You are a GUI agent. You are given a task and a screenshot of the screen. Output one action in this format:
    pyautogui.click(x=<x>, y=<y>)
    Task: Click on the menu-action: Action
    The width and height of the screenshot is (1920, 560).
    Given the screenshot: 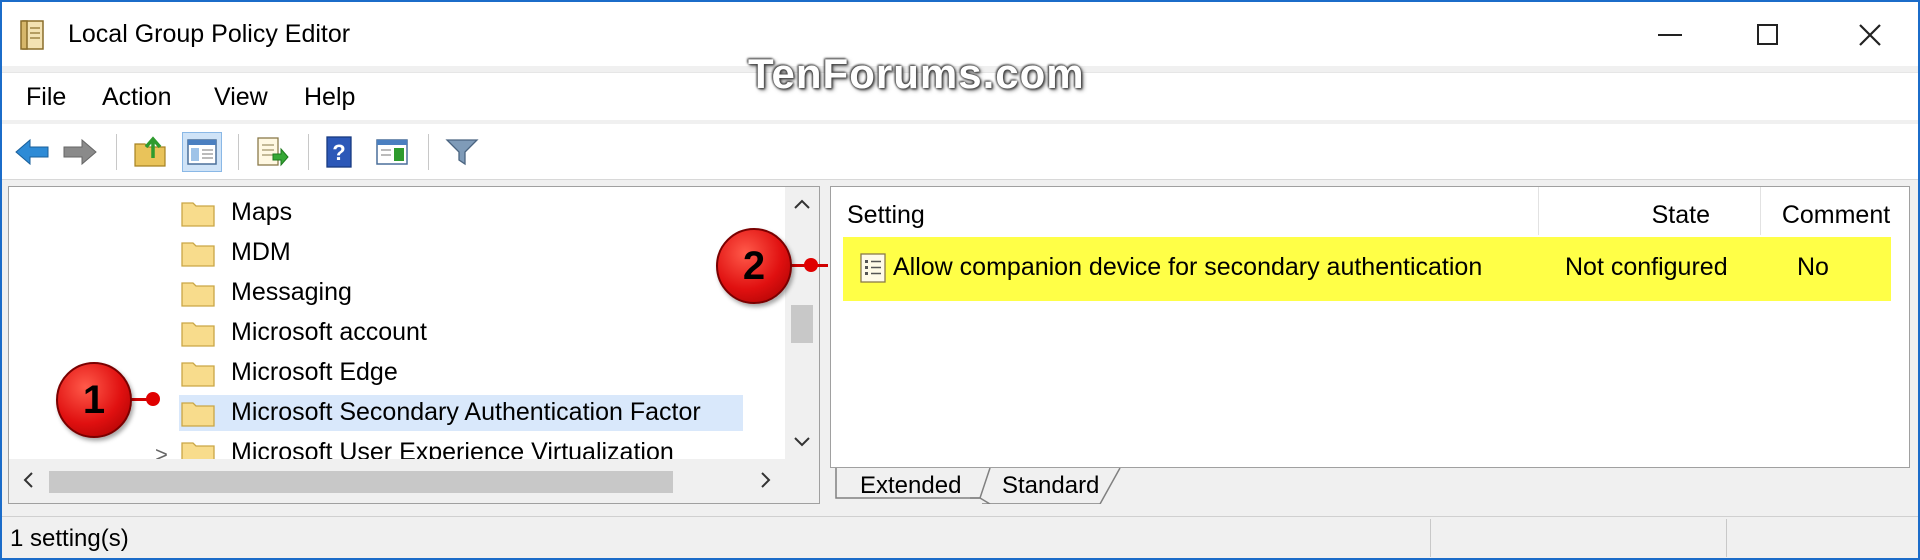 What is the action you would take?
    pyautogui.click(x=136, y=97)
    